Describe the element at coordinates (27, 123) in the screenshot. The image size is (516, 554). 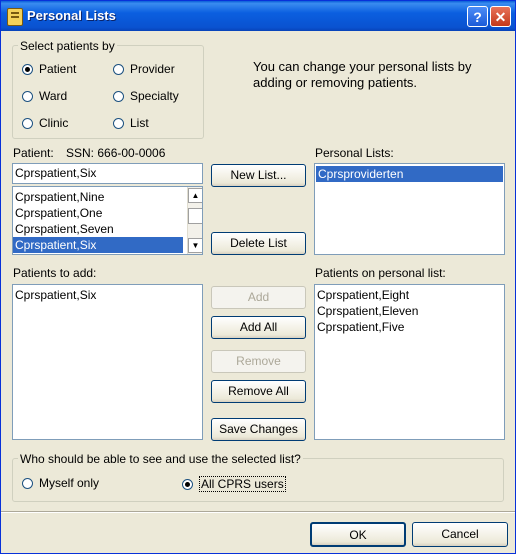
I see `radio-clinic-dot` at that location.